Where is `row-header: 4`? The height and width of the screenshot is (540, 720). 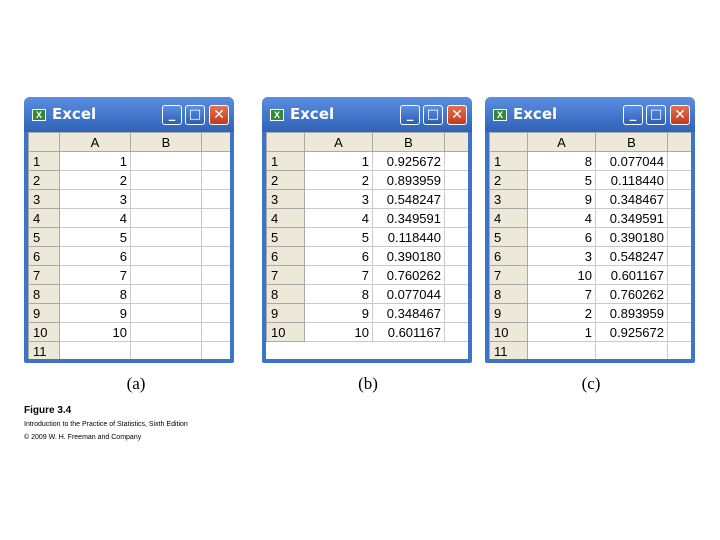
row-header: 4 is located at coordinates (508, 218).